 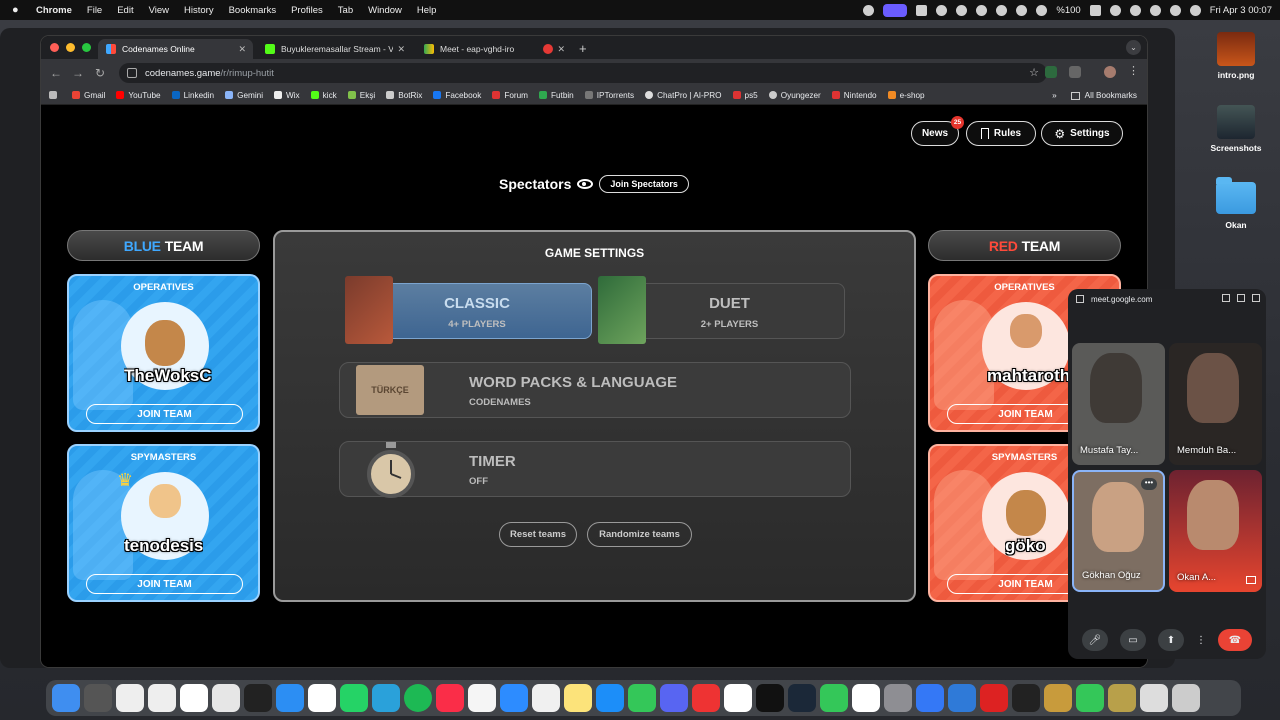 I want to click on discord-icon, so click(x=674, y=698).